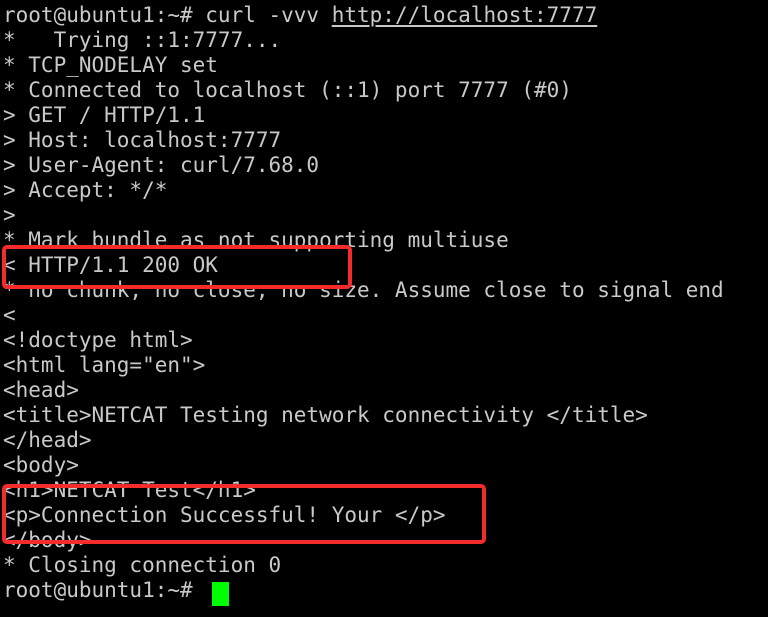  I want to click on terminal-line-paragraph: <p>Connection Successful! Your </p>, so click(224, 515).